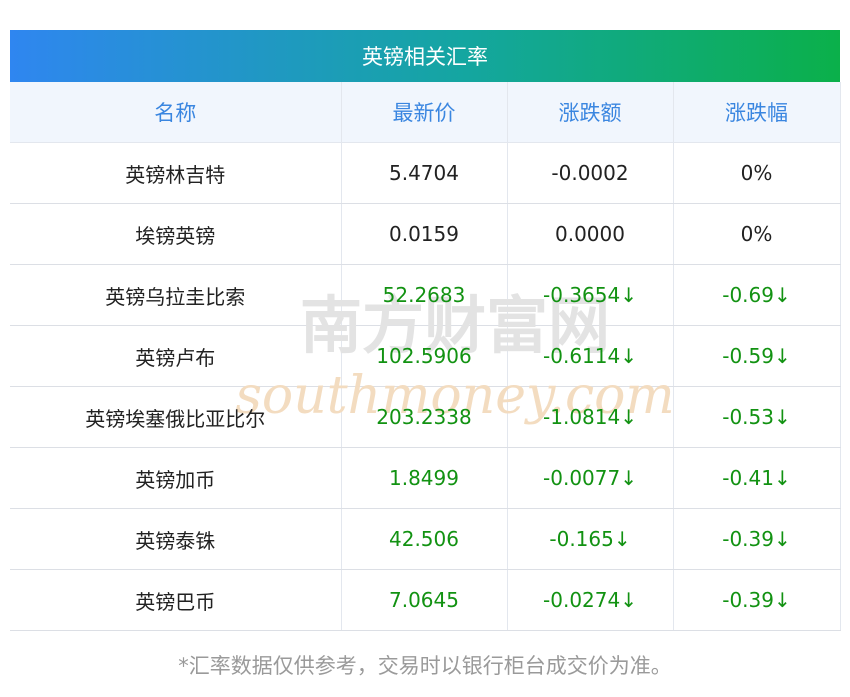 This screenshot has height=697, width=850. Describe the element at coordinates (176, 295) in the screenshot. I see `currency-name-cell: 英镑乌拉圭比索` at that location.